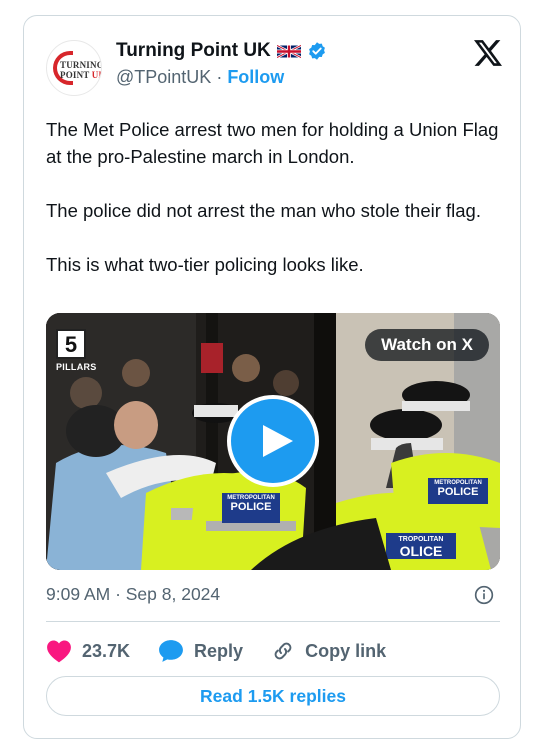  I want to click on handle: @TPointUK, so click(163, 77).